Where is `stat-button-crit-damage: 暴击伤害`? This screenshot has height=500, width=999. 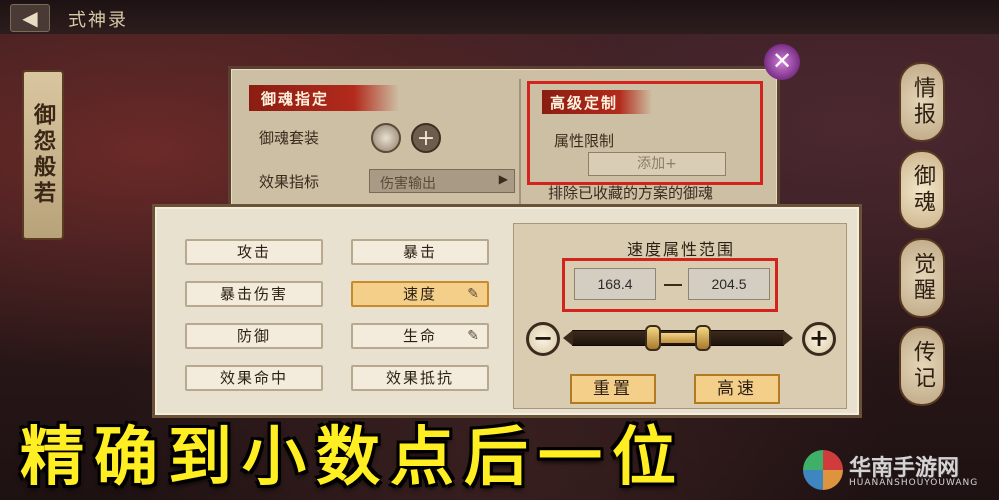
stat-button-crit-damage: 暴击伤害 is located at coordinates (254, 294).